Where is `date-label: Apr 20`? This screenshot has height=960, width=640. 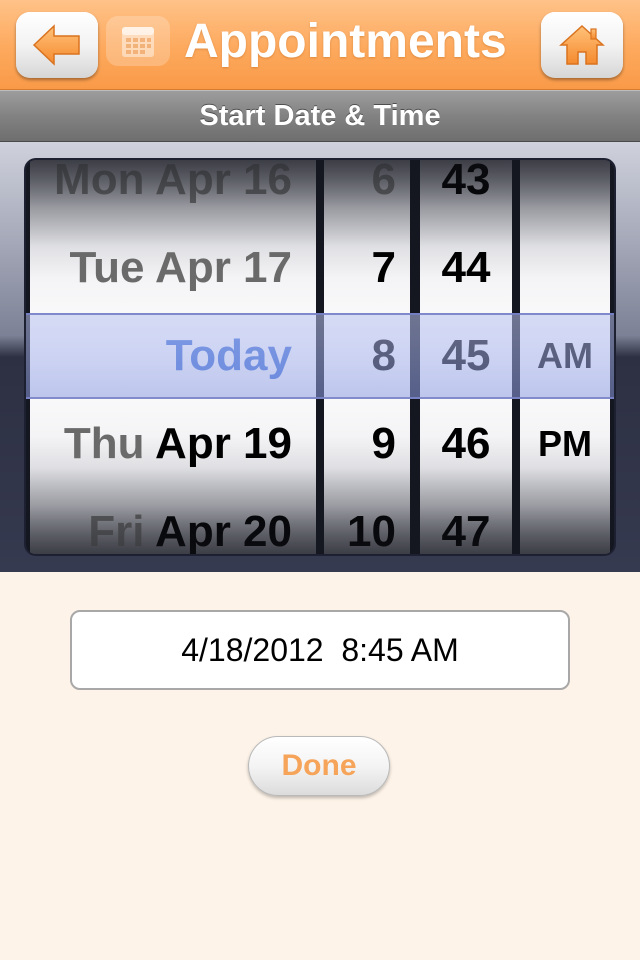 date-label: Apr 20 is located at coordinates (223, 530).